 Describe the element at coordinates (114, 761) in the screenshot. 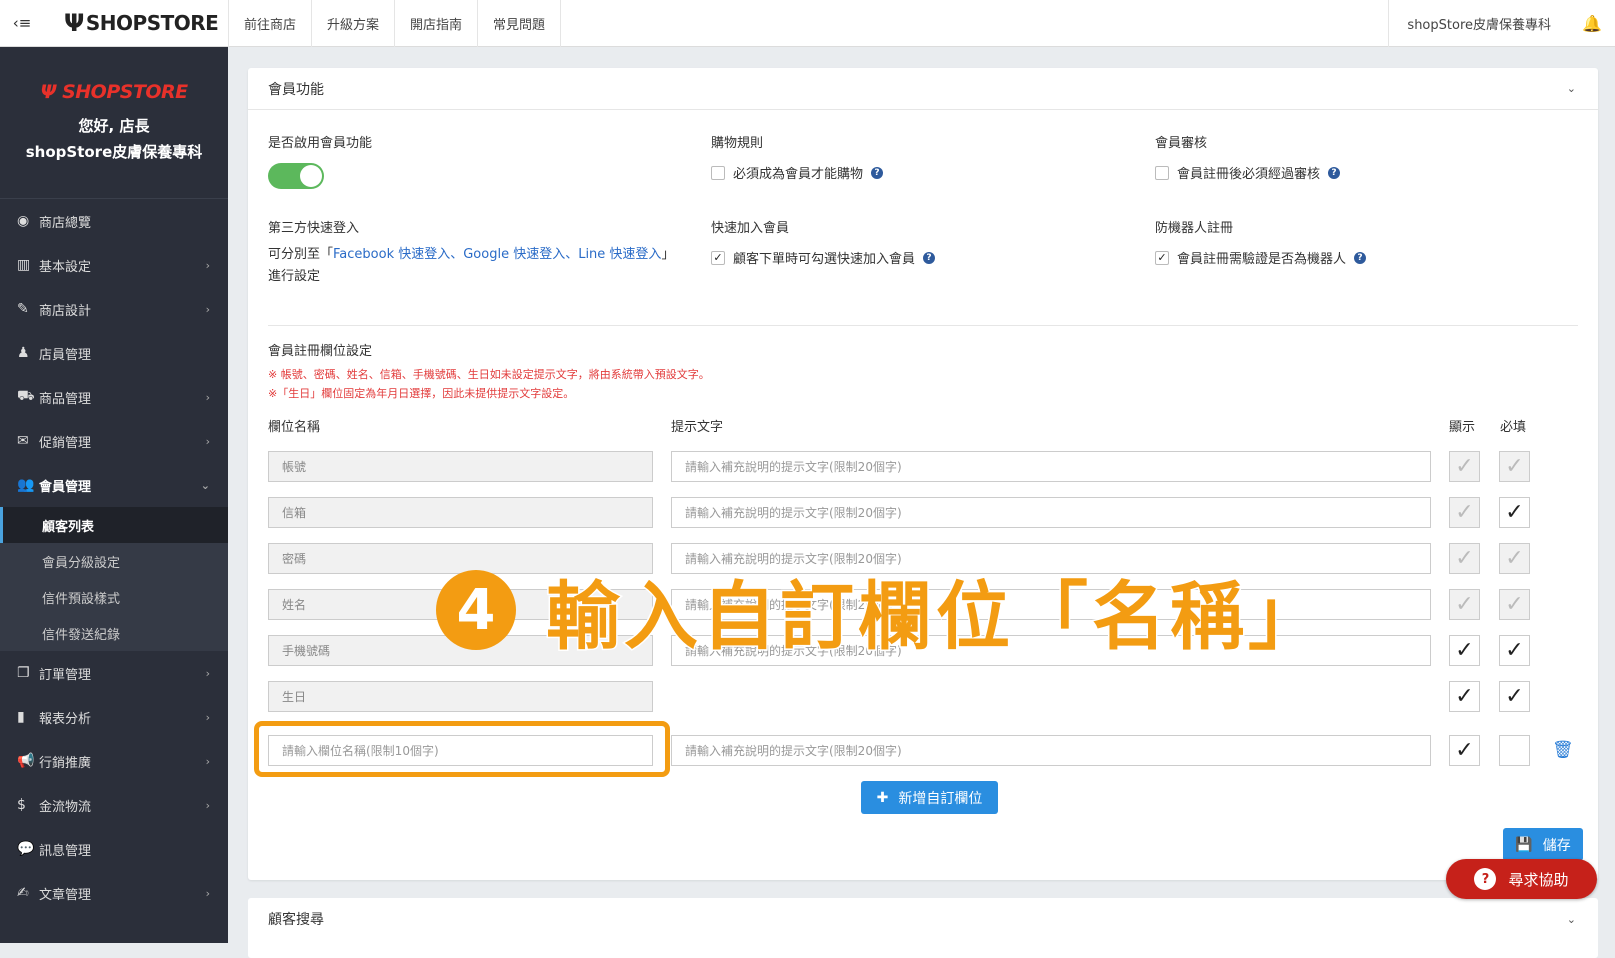

I see `sidebar-item-marketing: 📢 行銷推廣 ›` at that location.